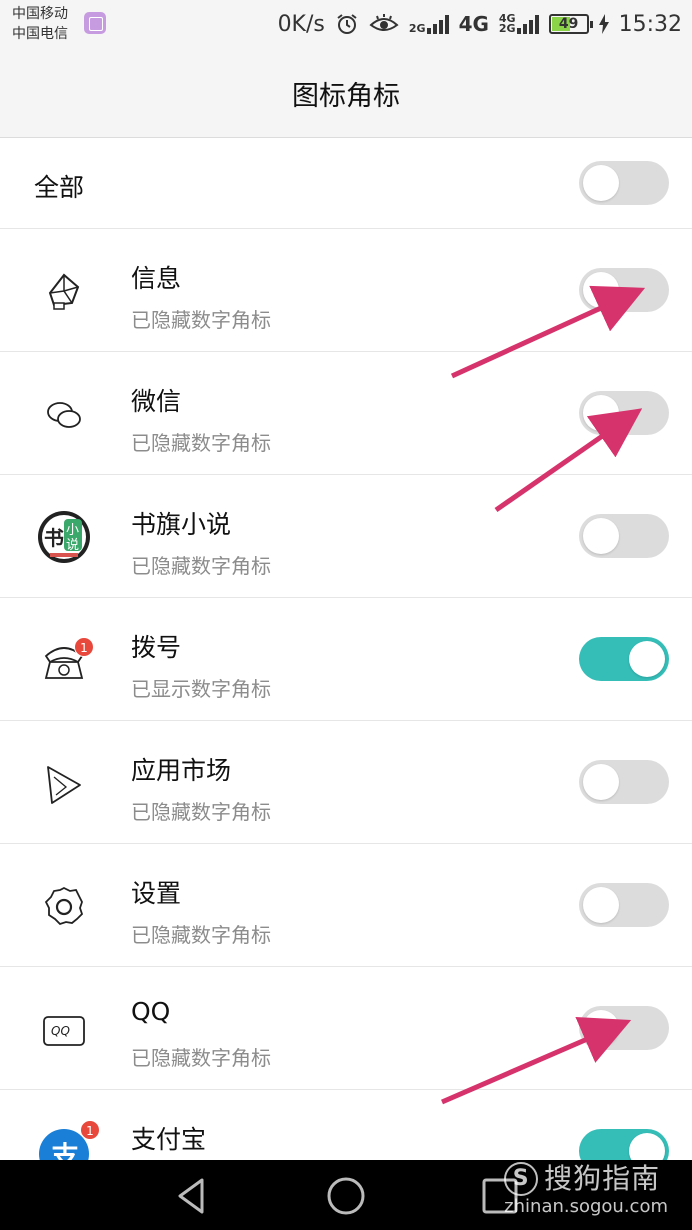  I want to click on sogou-logo-icon: S, so click(521, 1179).